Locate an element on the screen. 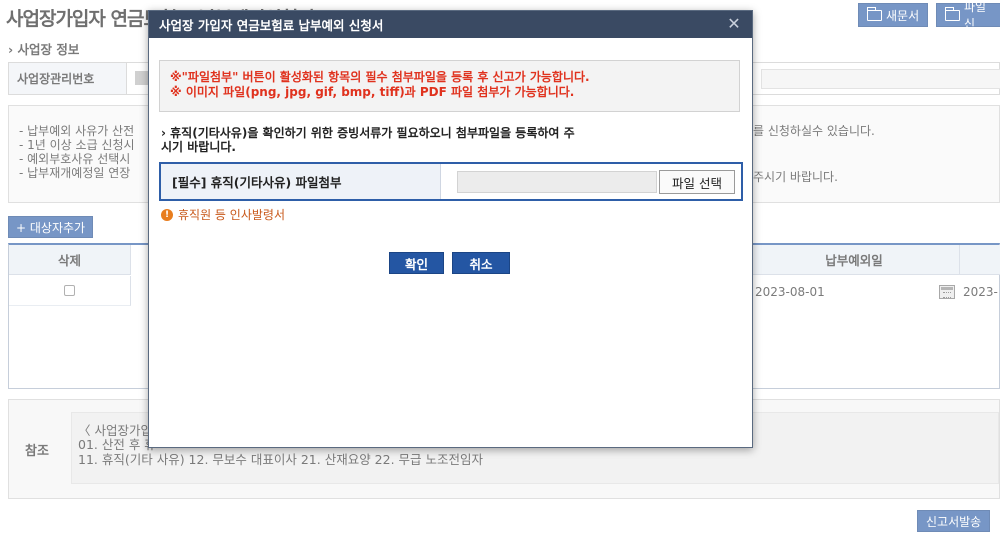  hint: ! 휴직원 등 인사발령서 is located at coordinates (223, 214).